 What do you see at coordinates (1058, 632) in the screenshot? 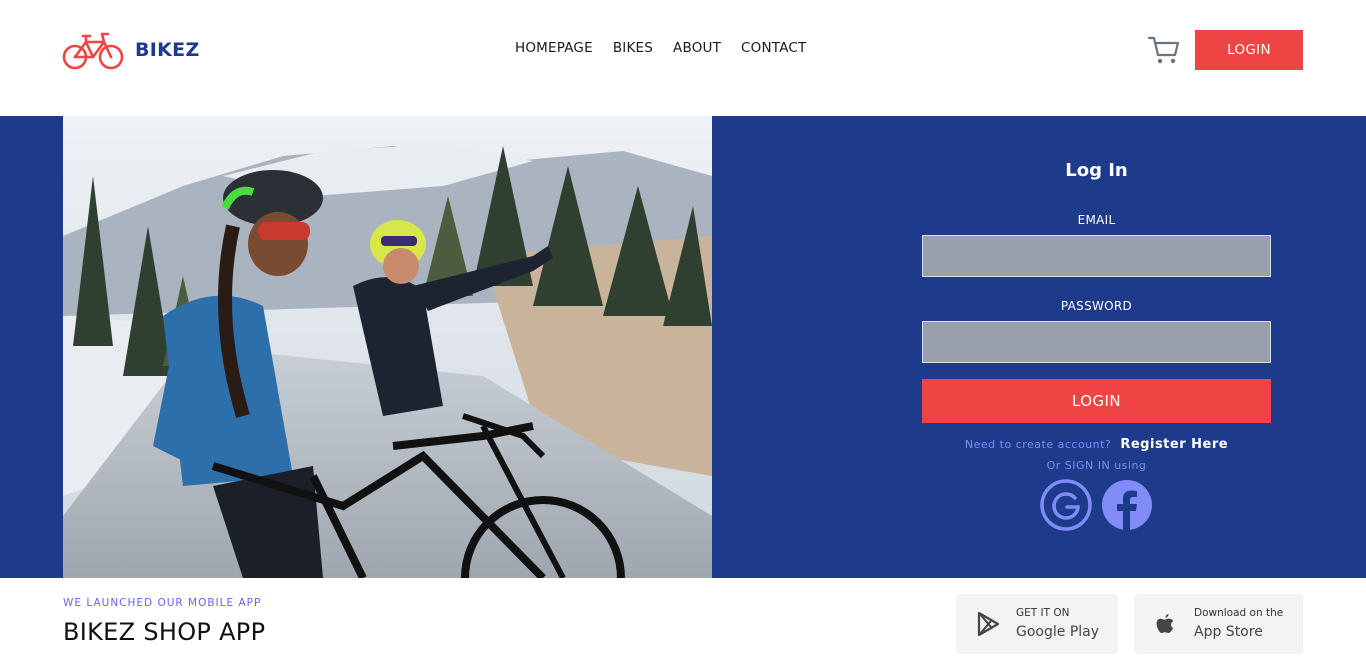
I see `google-play-big-text: Google Play` at bounding box center [1058, 632].